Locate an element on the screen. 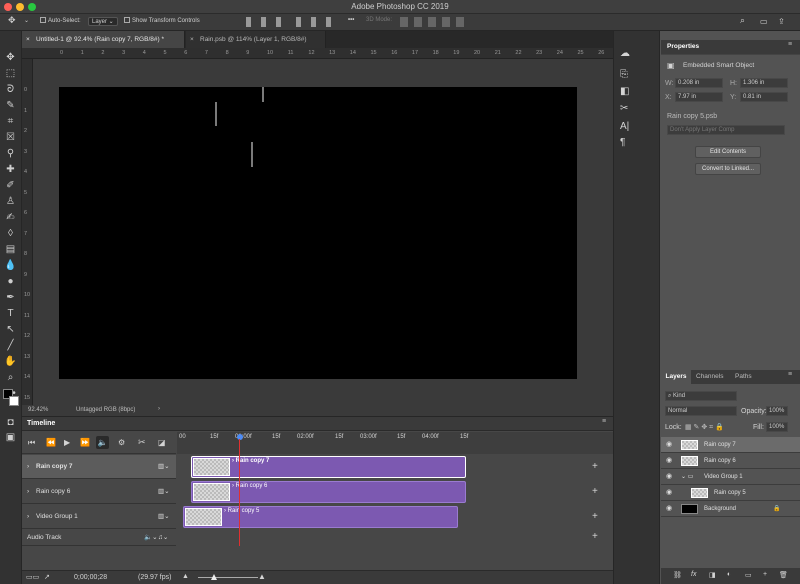 The height and width of the screenshot is (584, 800). add-mask-icon: ◨ is located at coordinates (712, 575).